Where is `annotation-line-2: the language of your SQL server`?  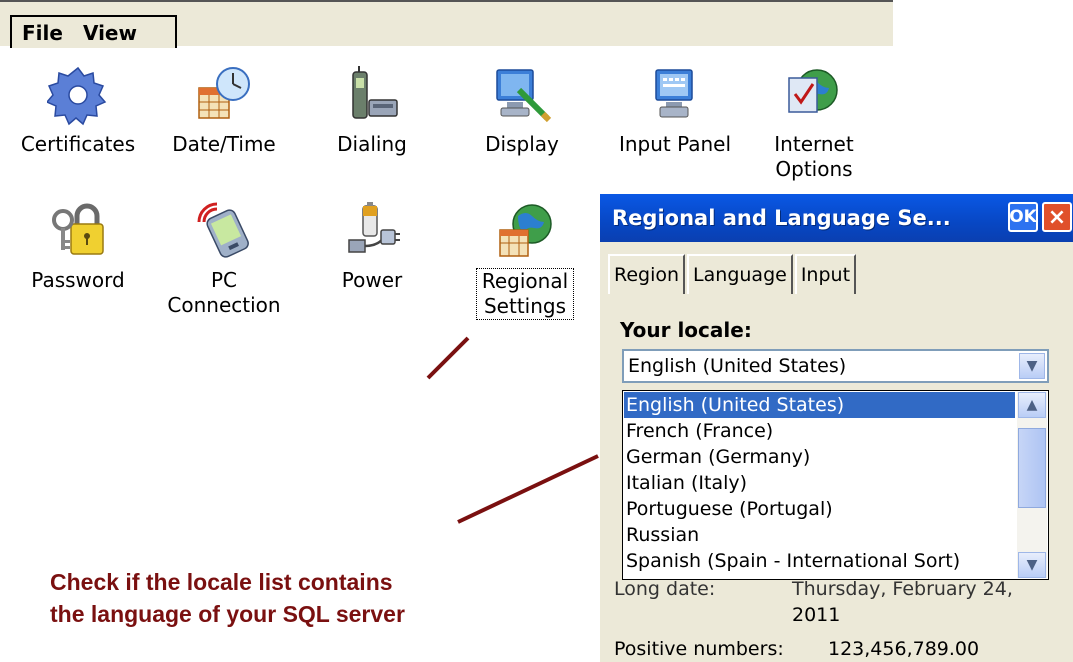 annotation-line-2: the language of your SQL server is located at coordinates (227, 614).